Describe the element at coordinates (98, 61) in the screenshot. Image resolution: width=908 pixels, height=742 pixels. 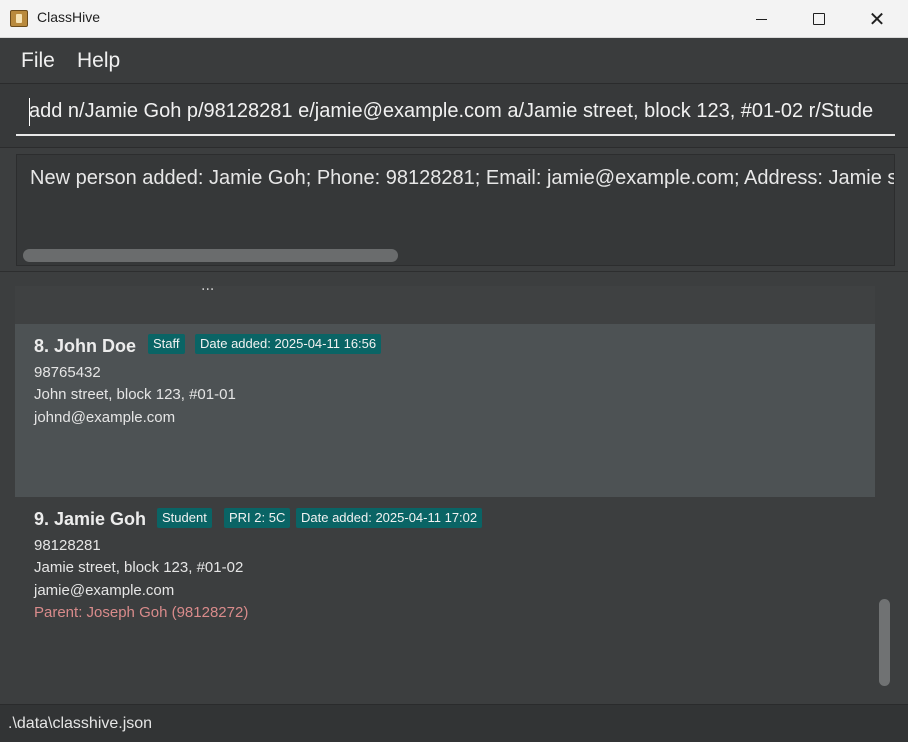
I see `menu-help: Help` at that location.